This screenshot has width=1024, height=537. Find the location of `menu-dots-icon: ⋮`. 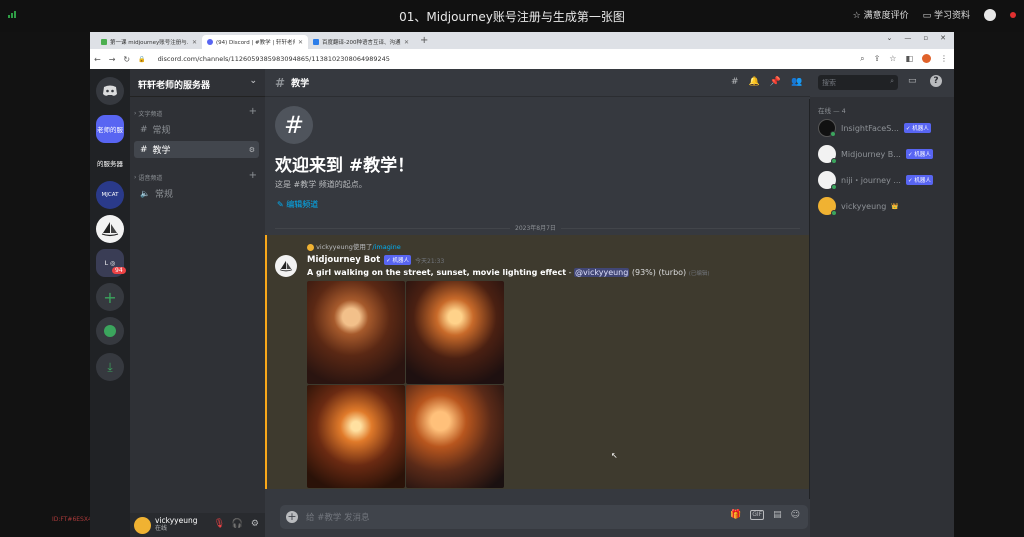

menu-dots-icon: ⋮ is located at coordinates (944, 59).